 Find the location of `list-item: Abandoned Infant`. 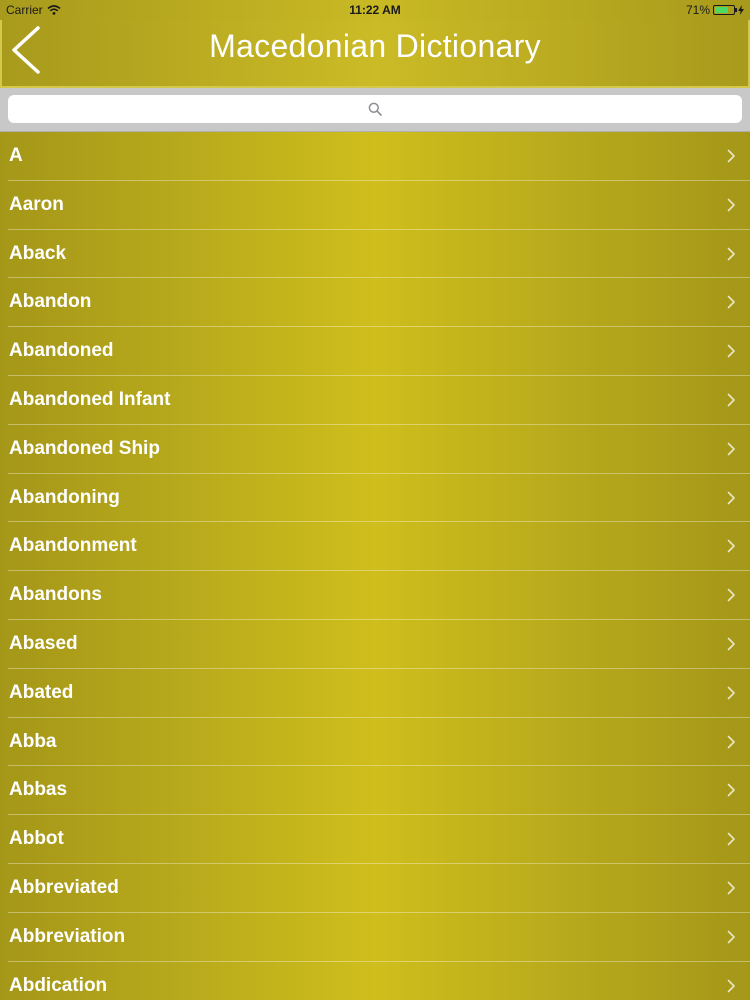

list-item: Abandoned Infant is located at coordinates (379, 400).